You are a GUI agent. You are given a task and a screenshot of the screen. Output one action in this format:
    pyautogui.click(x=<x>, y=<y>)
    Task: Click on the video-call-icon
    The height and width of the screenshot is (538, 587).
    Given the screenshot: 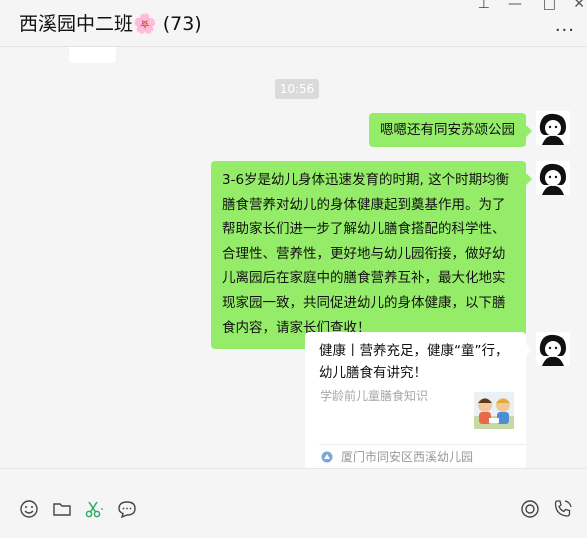 What is the action you would take?
    pyautogui.click(x=530, y=509)
    